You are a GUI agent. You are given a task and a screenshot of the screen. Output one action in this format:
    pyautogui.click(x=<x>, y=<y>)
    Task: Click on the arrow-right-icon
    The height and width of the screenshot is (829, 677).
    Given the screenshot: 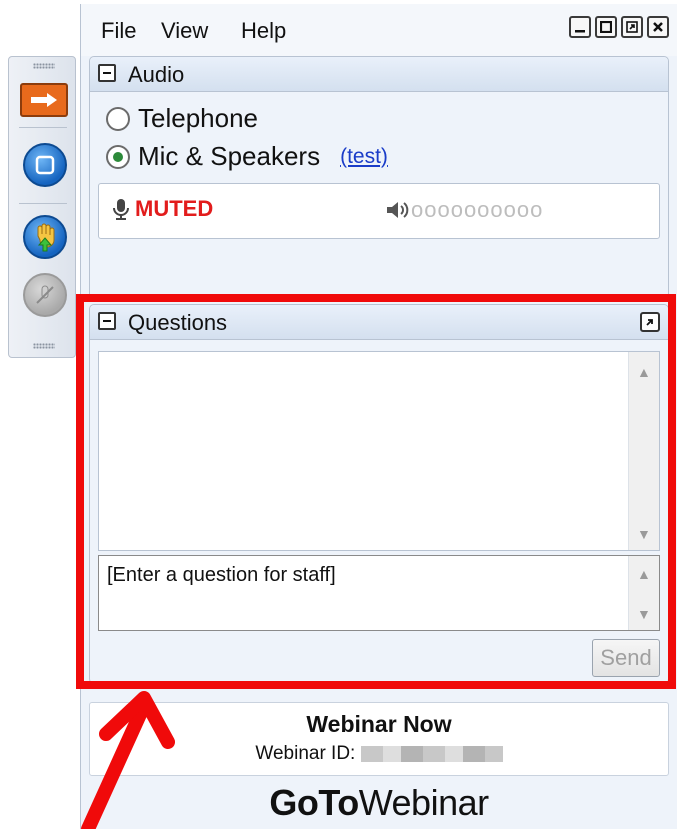 What is the action you would take?
    pyautogui.click(x=44, y=100)
    